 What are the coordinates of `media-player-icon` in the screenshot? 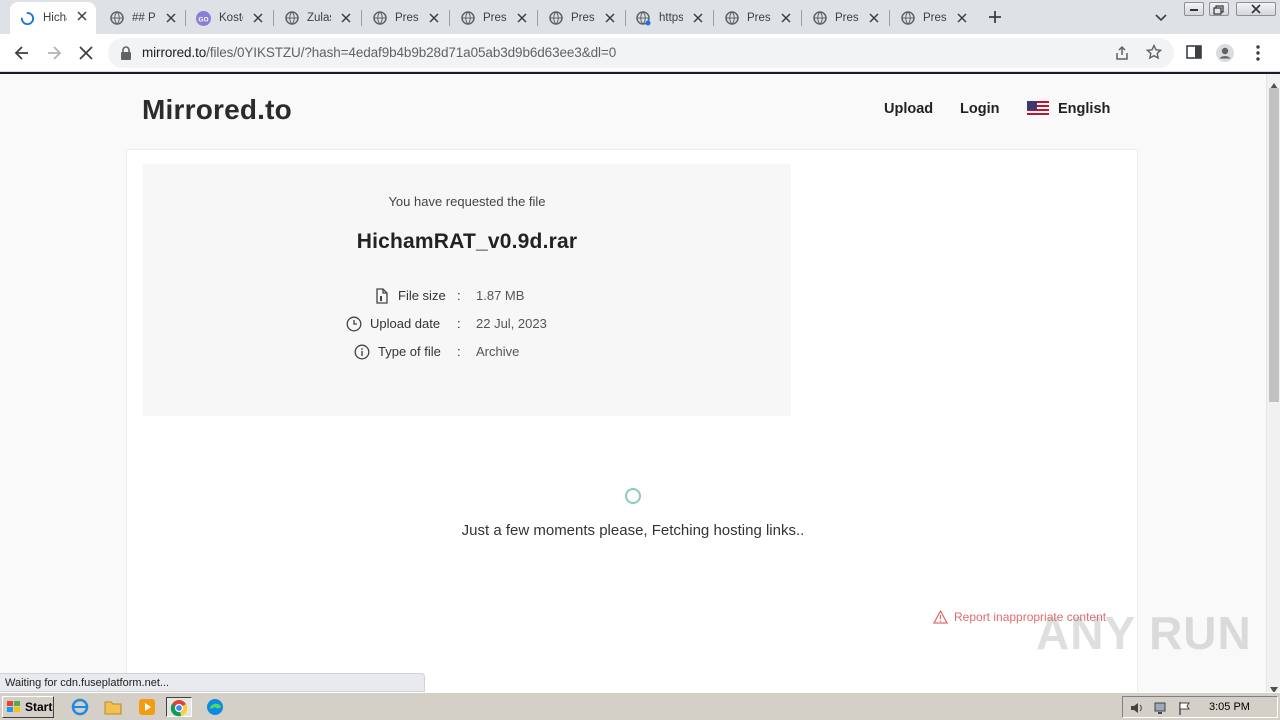 It's located at (147, 707).